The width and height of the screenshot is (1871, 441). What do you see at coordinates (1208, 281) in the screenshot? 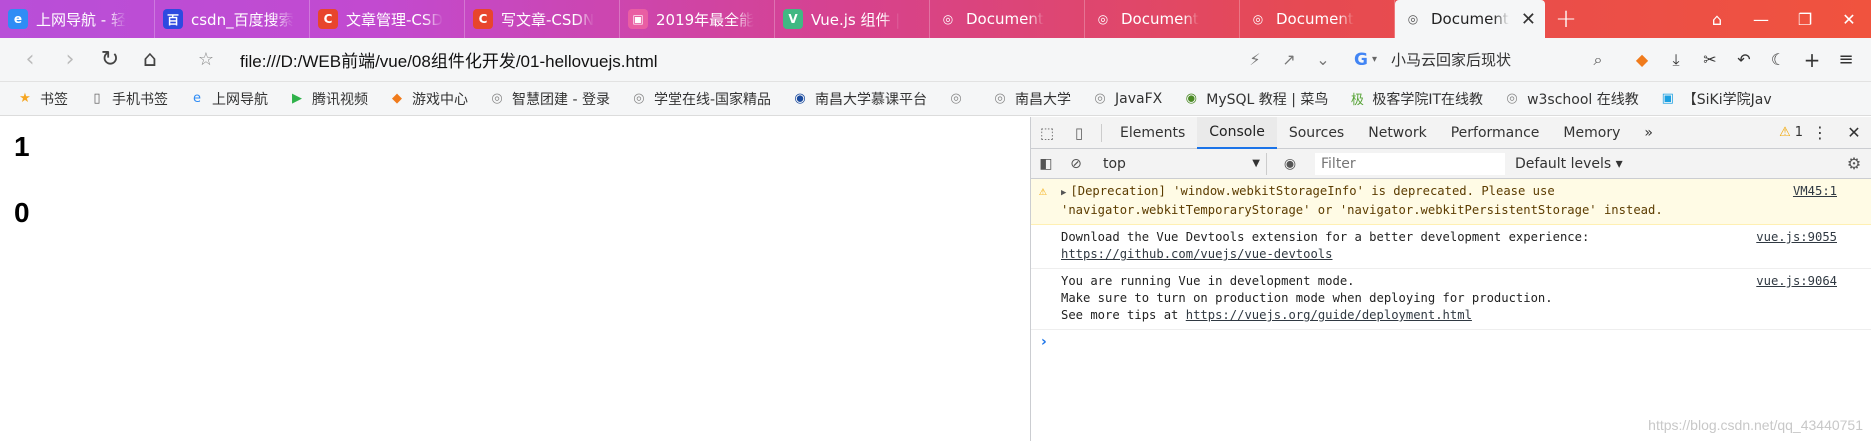
I see `message-text: You are running Vue in development mode.` at bounding box center [1208, 281].